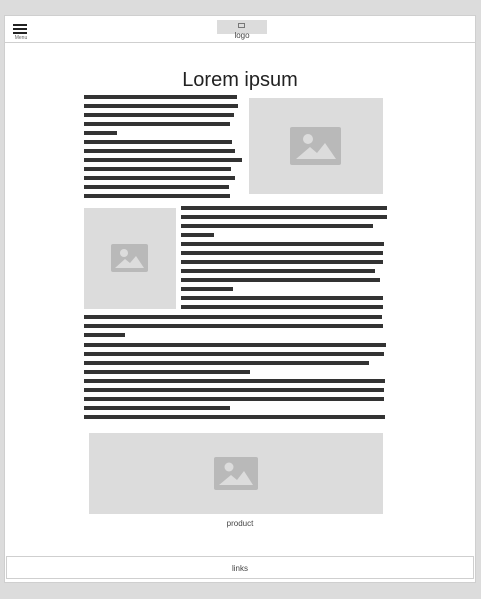  Describe the element at coordinates (20, 25) in the screenshot. I see `hamburger-icon` at that location.